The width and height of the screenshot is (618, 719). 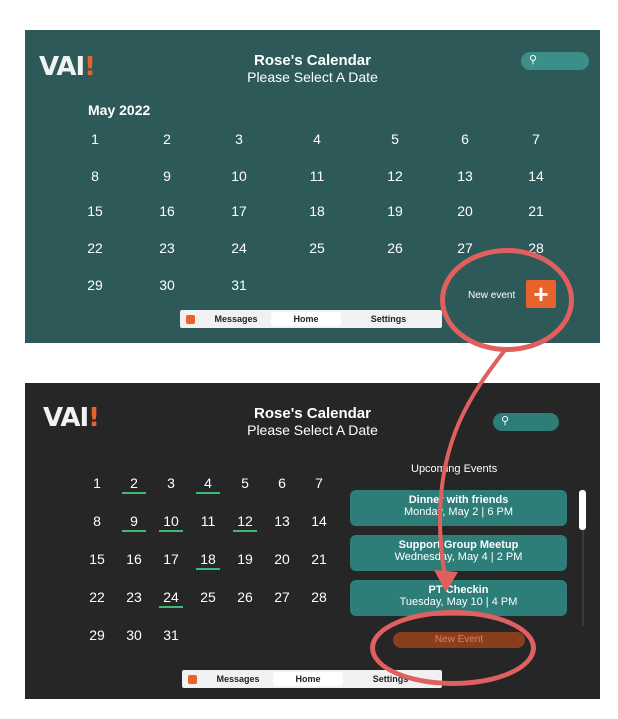 I want to click on arrow-path, so click(x=472, y=462).